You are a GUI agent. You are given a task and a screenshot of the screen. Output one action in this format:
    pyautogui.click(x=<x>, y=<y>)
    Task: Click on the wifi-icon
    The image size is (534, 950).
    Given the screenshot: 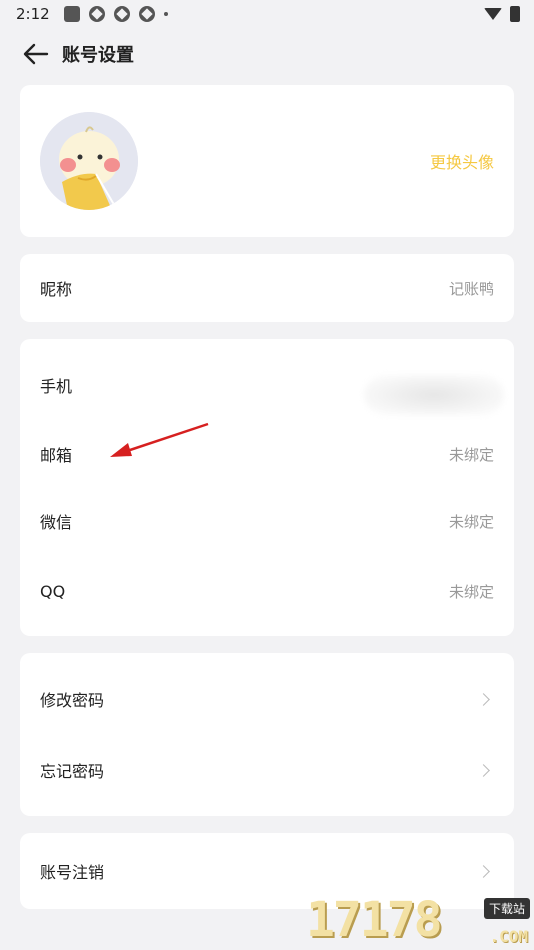 What is the action you would take?
    pyautogui.click(x=493, y=14)
    